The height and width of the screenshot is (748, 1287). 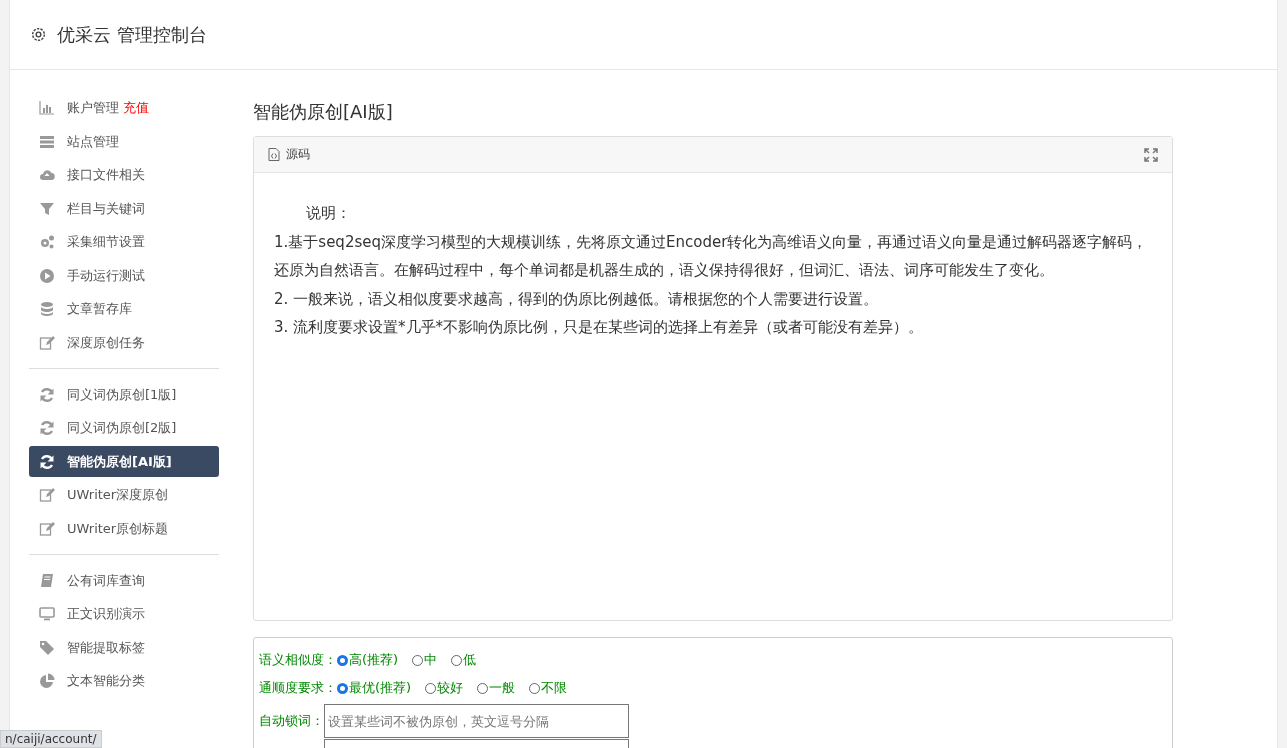 I want to click on sidebar-item: UWriter原创标题, so click(x=124, y=528).